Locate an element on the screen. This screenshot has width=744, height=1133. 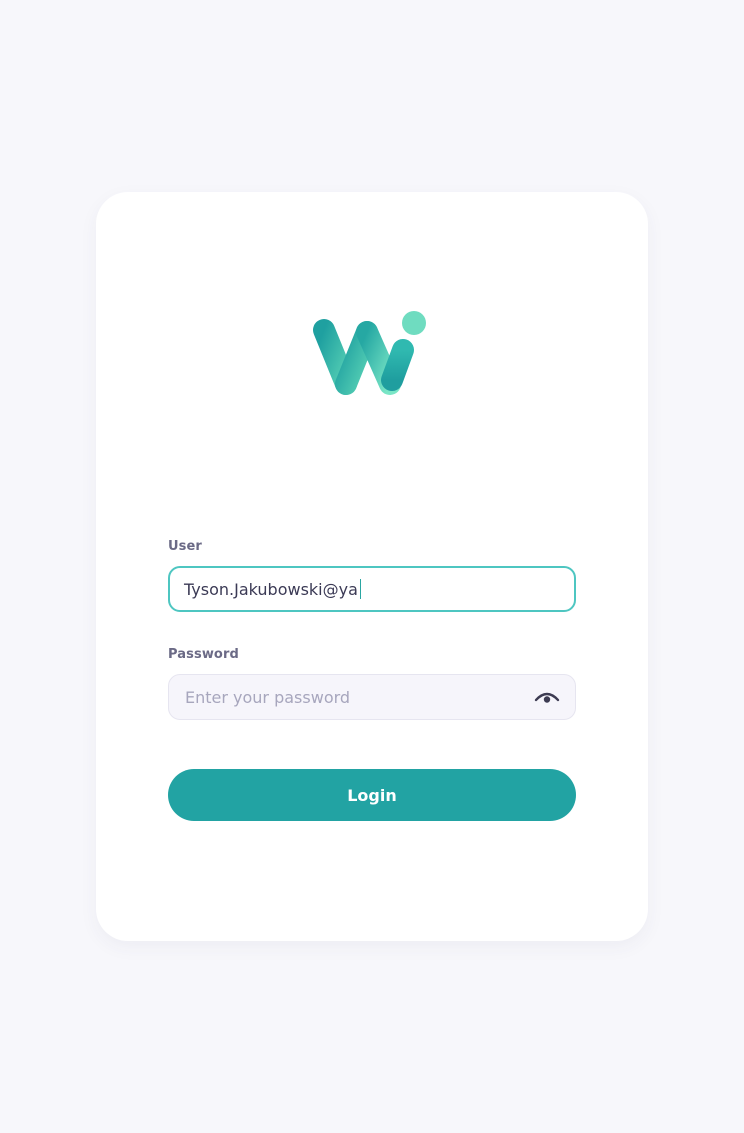
brand-logo-icon is located at coordinates (369, 353).